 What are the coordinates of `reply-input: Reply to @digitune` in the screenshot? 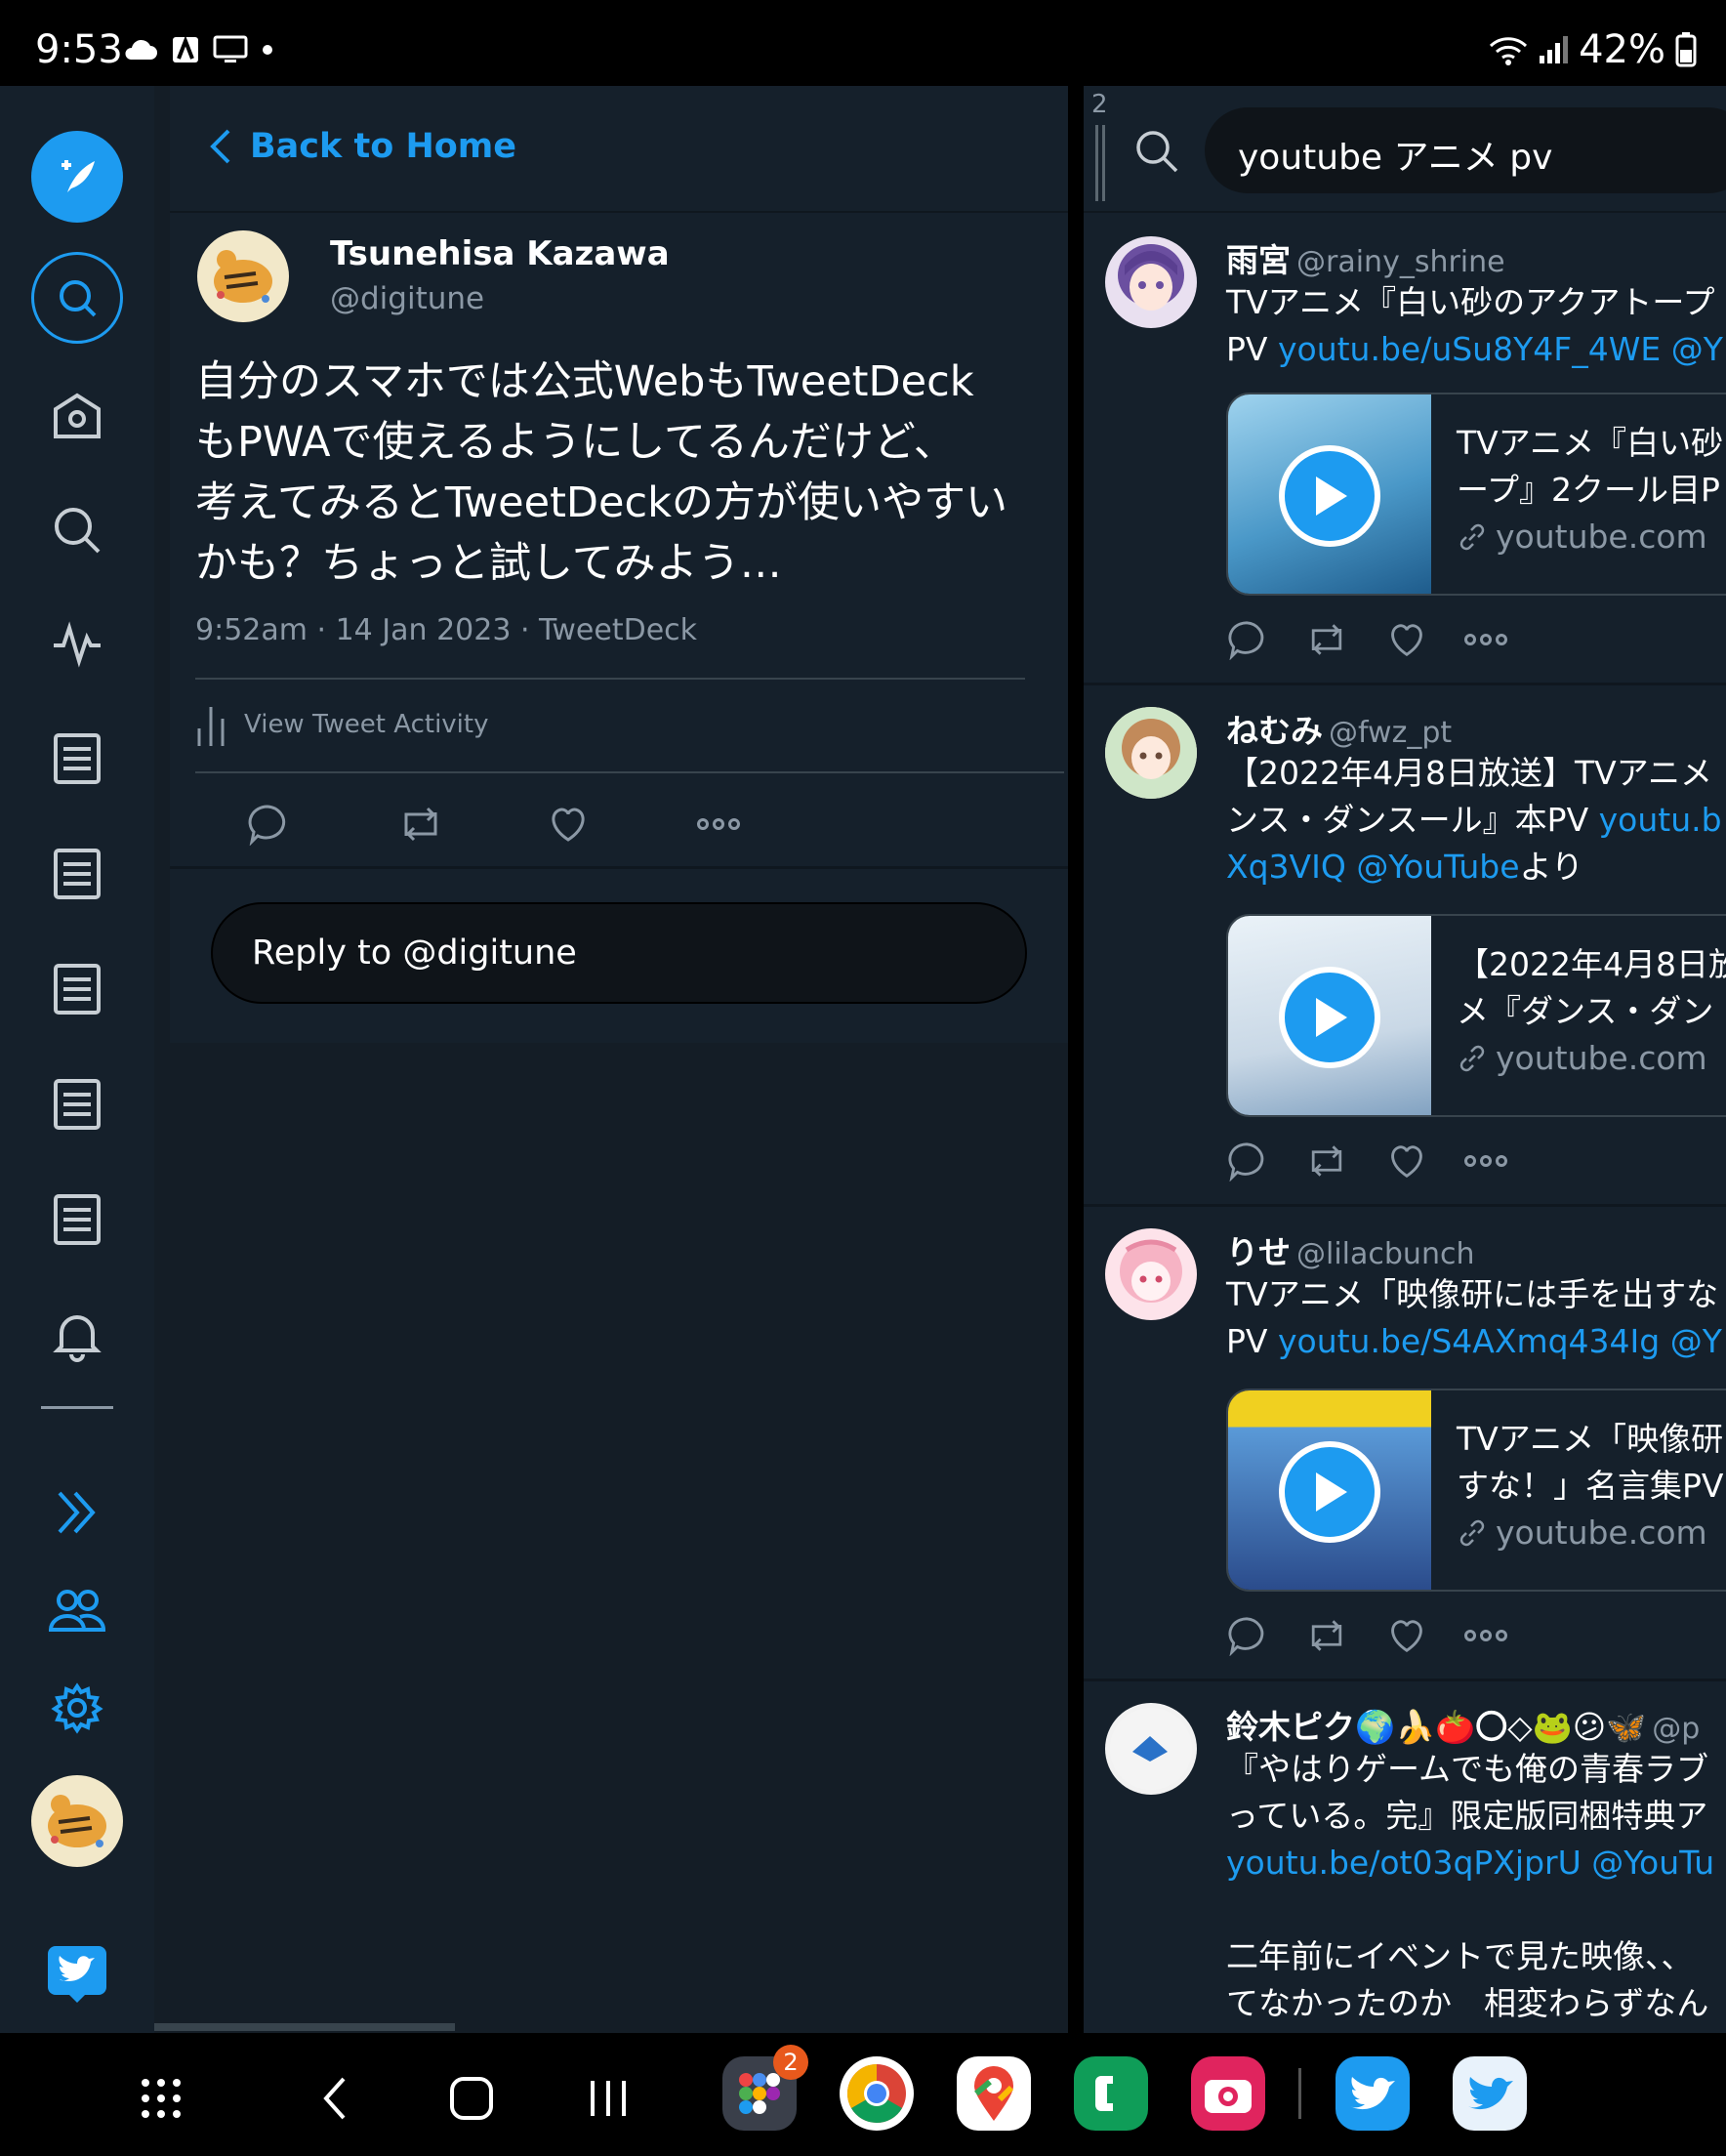 It's located at (619, 953).